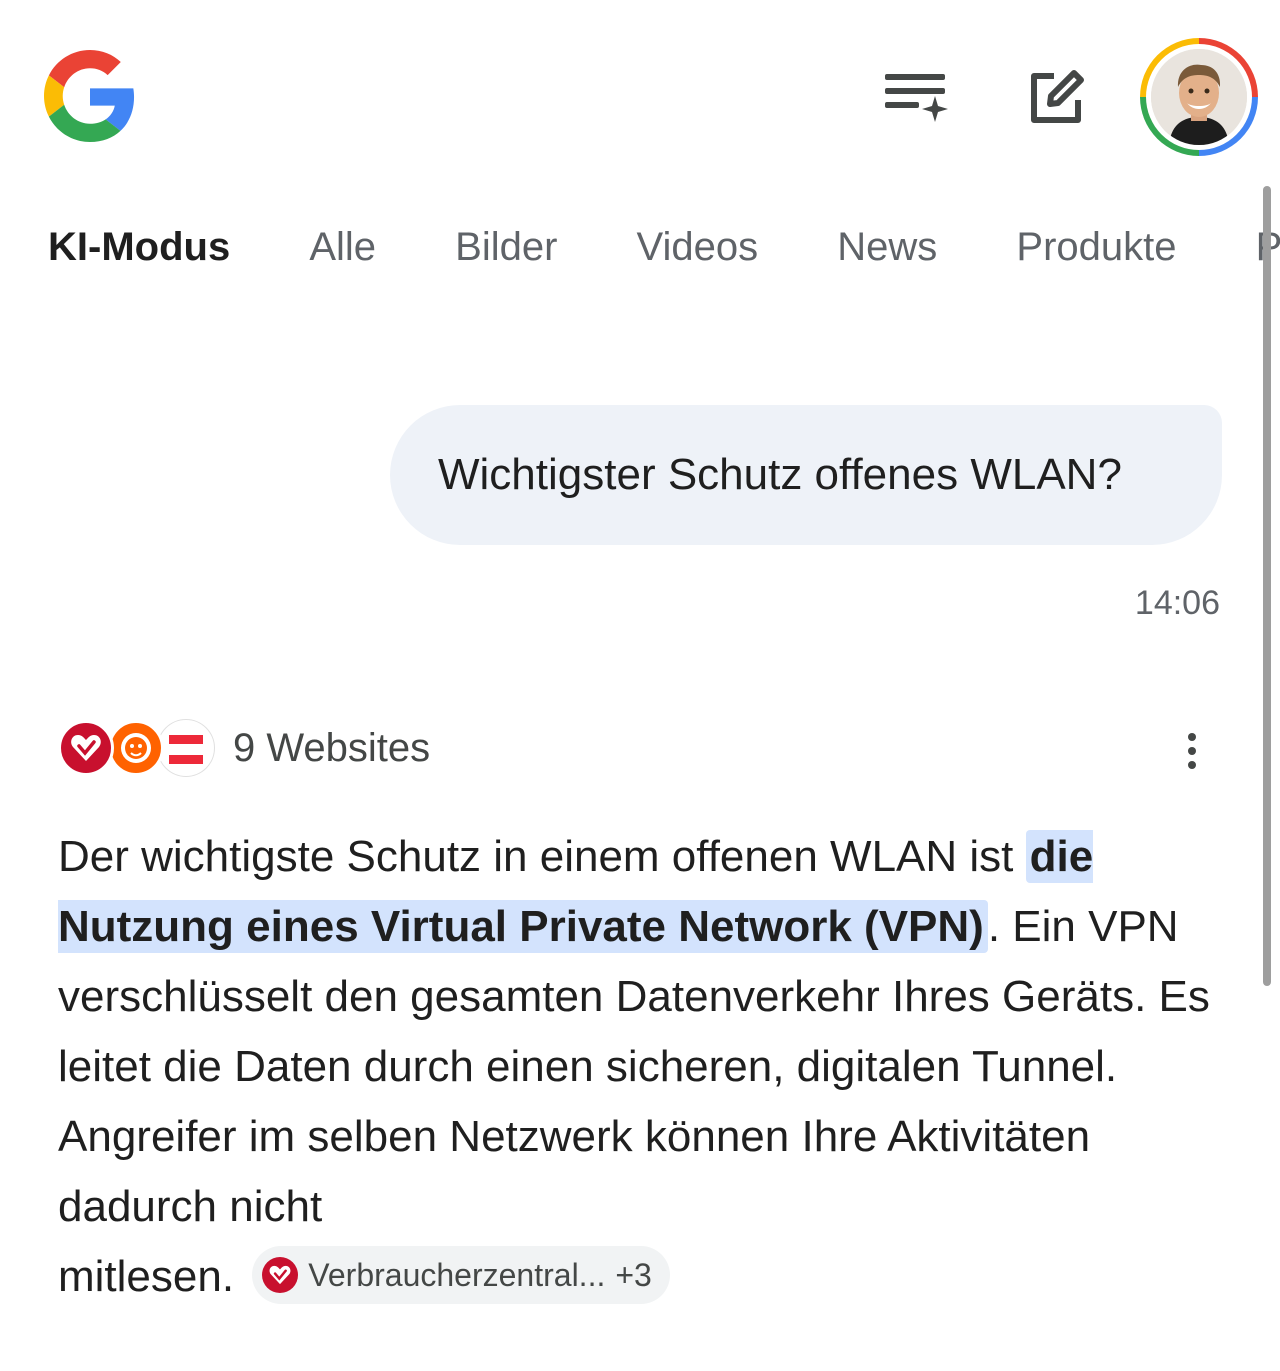 The width and height of the screenshot is (1280, 1371). I want to click on lion-icon, so click(136, 748).